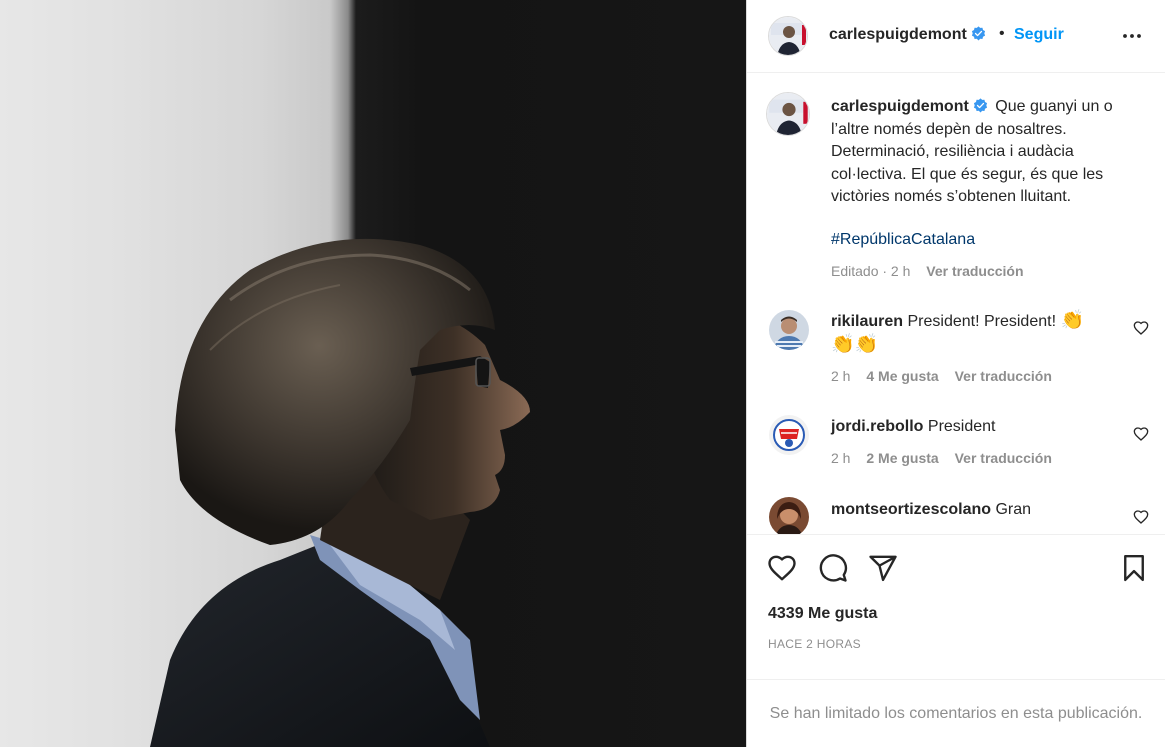 This screenshot has width=1165, height=747. Describe the element at coordinates (973, 334) in the screenshot. I see `comment-rikilauren: rikilauren President! President! 👏 👏👏` at that location.